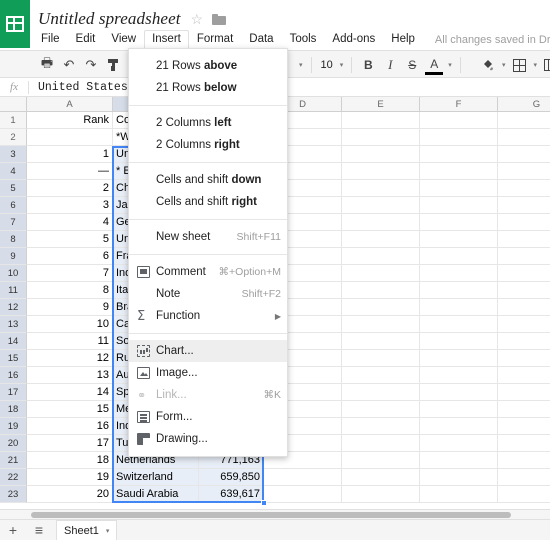 This screenshot has height=540, width=550. What do you see at coordinates (13, 494) in the screenshot?
I see `row-header-23: 23` at bounding box center [13, 494].